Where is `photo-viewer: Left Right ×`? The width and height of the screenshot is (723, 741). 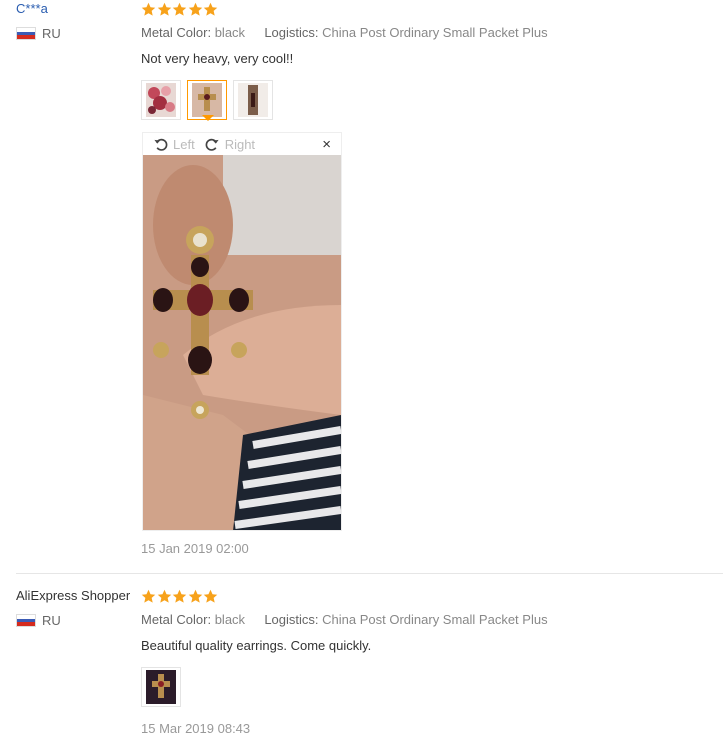
photo-viewer: Left Right × is located at coordinates (242, 331).